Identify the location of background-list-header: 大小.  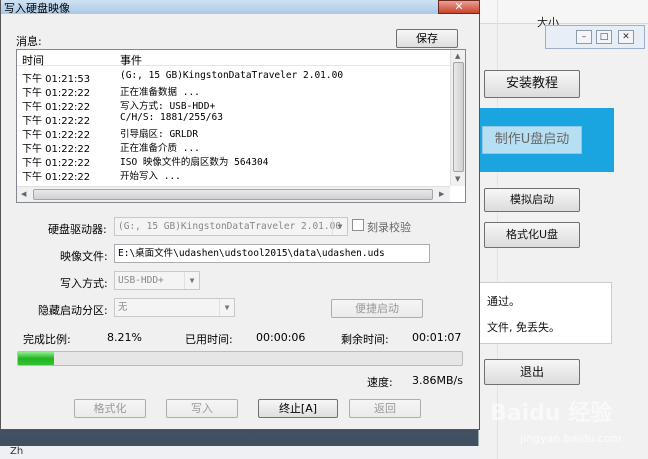
(563, 14).